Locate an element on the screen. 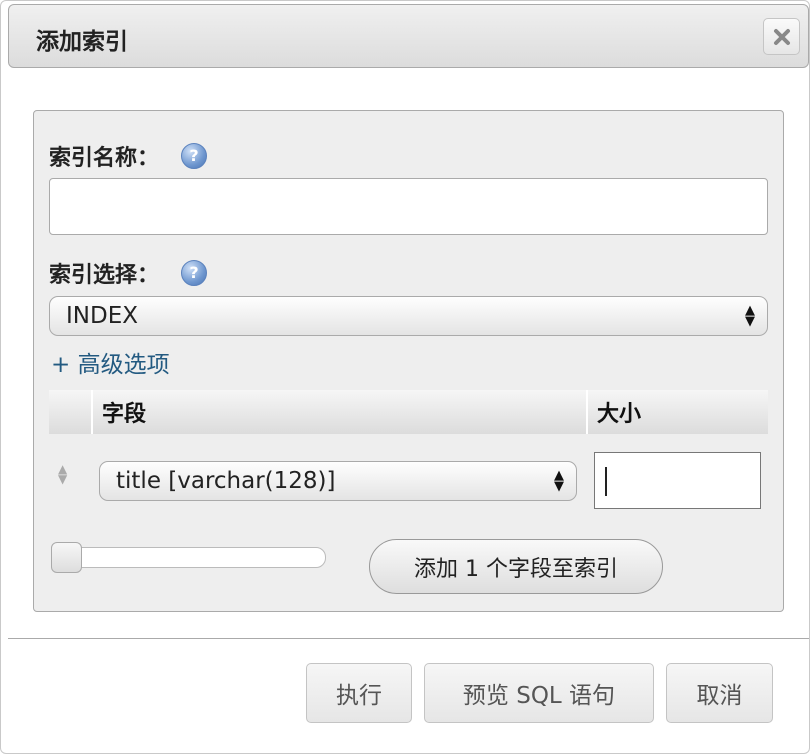 This screenshot has width=812, height=756. execute-button: 执行 is located at coordinates (359, 693).